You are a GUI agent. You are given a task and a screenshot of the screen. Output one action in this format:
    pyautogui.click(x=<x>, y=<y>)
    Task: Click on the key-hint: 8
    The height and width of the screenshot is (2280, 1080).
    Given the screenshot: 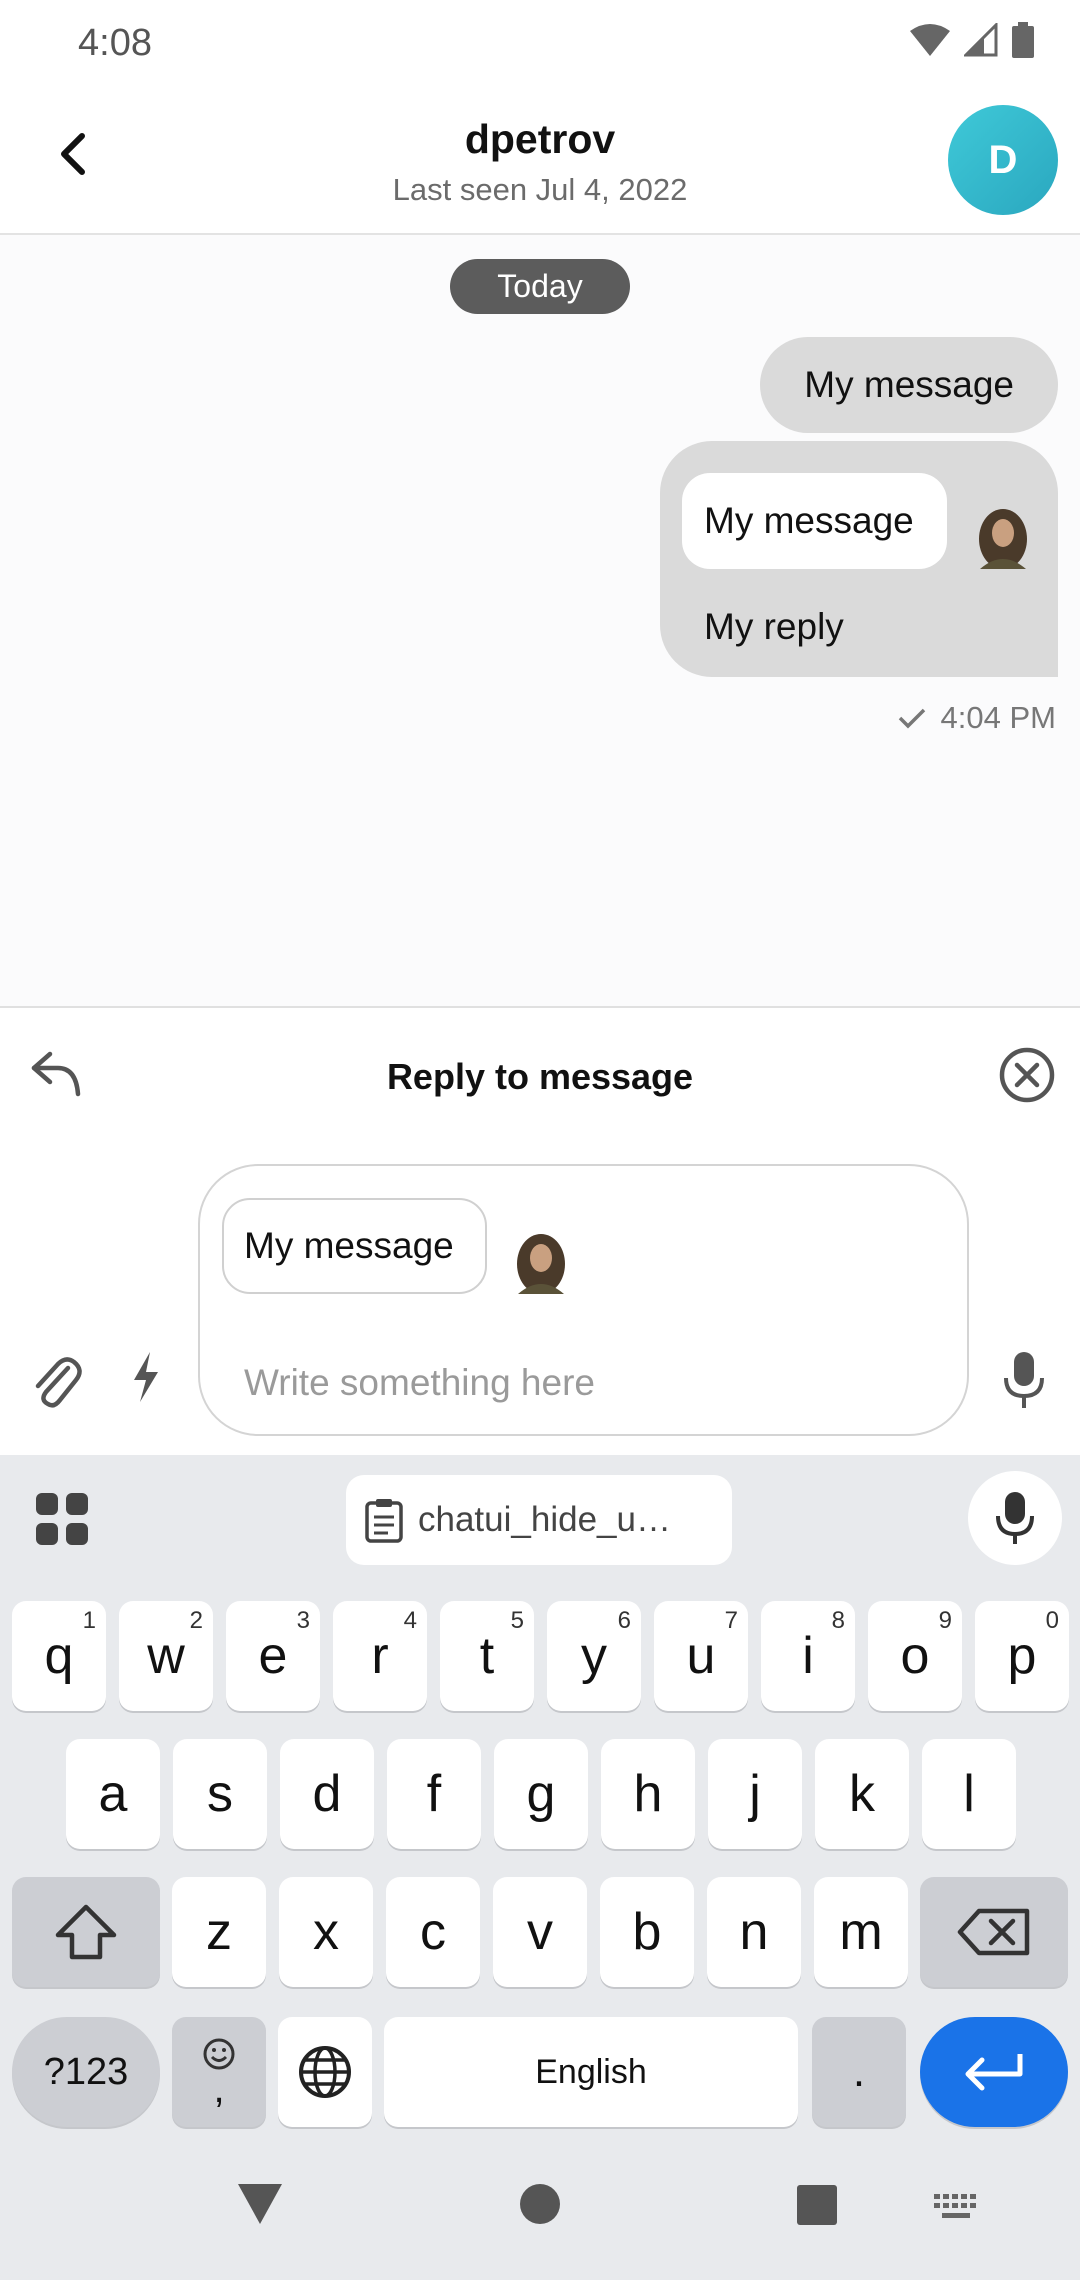 What is the action you would take?
    pyautogui.click(x=838, y=1620)
    